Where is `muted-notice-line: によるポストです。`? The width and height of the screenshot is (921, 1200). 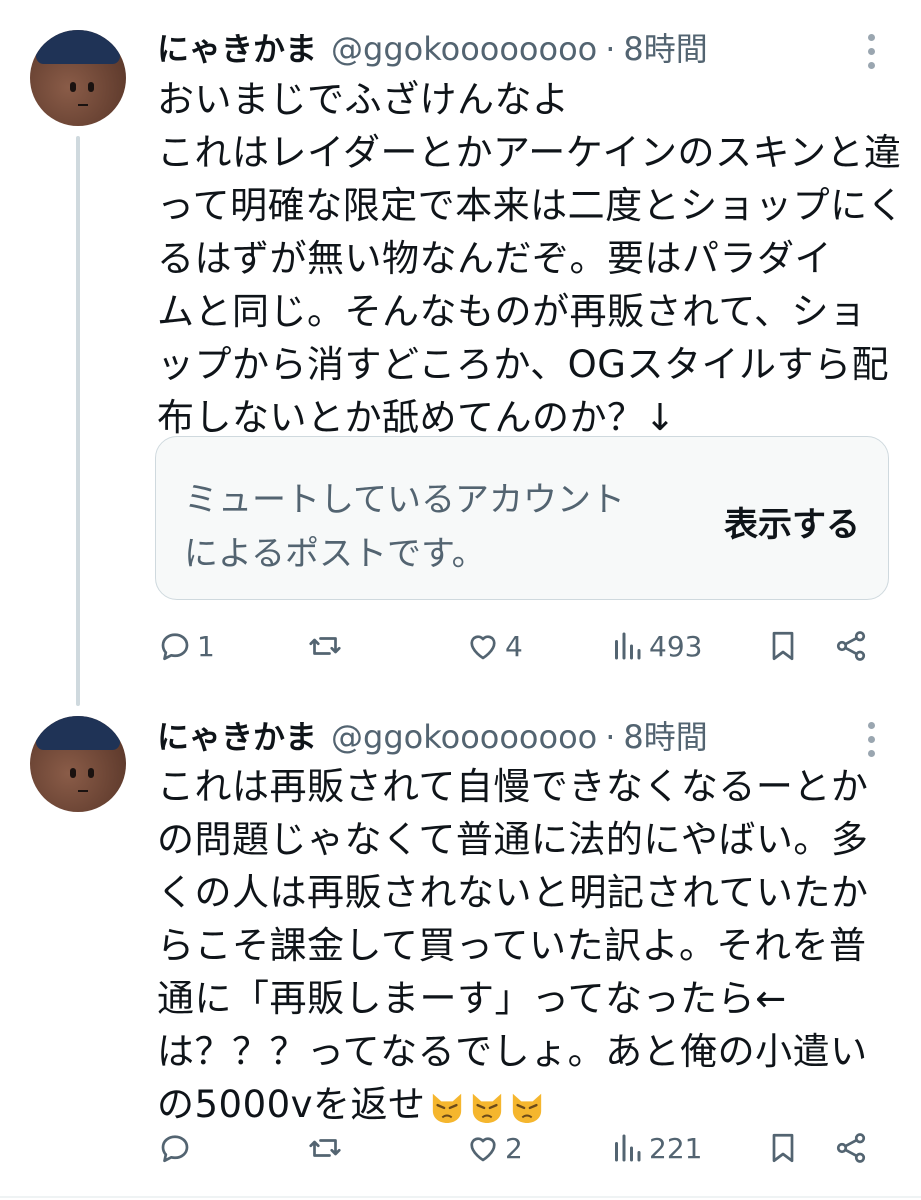
muted-notice-line: によるポストです。 is located at coordinates (335, 554).